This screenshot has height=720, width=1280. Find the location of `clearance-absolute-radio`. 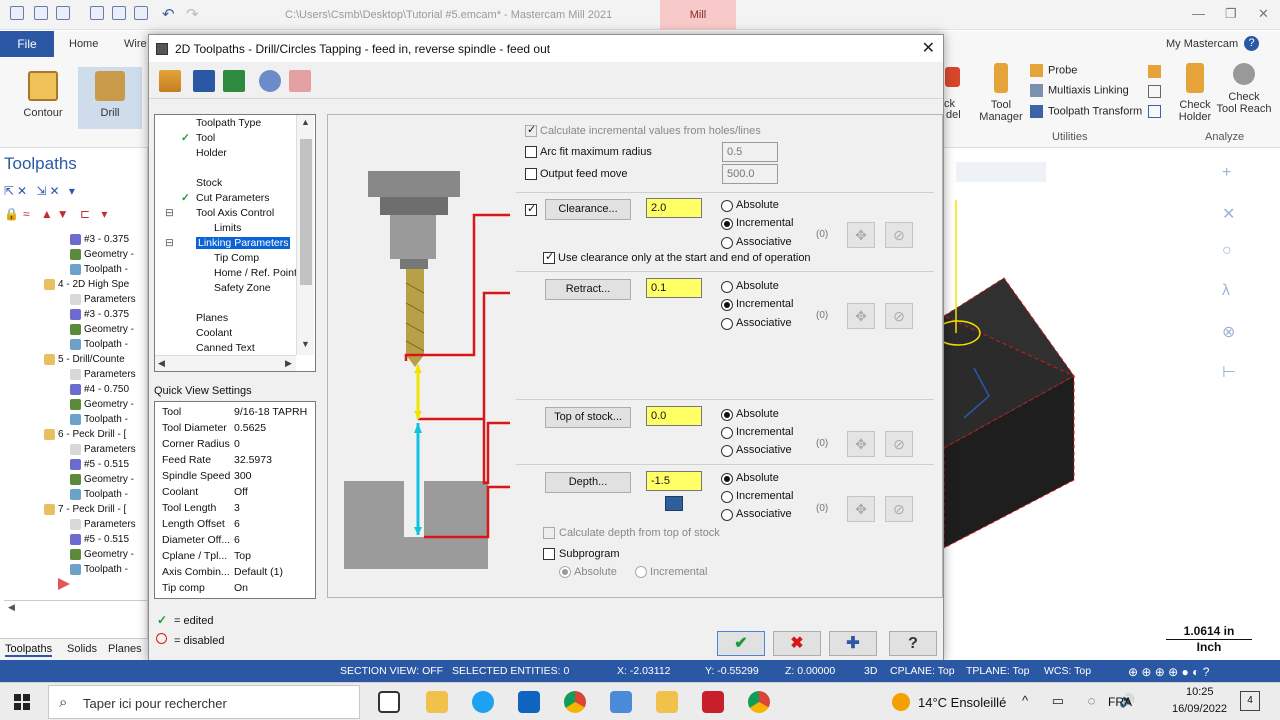

clearance-absolute-radio is located at coordinates (727, 206).